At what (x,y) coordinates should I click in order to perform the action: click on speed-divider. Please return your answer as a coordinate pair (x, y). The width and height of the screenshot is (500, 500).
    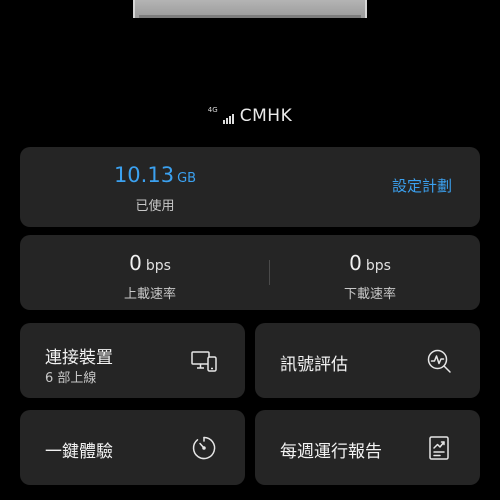
    Looking at the image, I should click on (269, 272).